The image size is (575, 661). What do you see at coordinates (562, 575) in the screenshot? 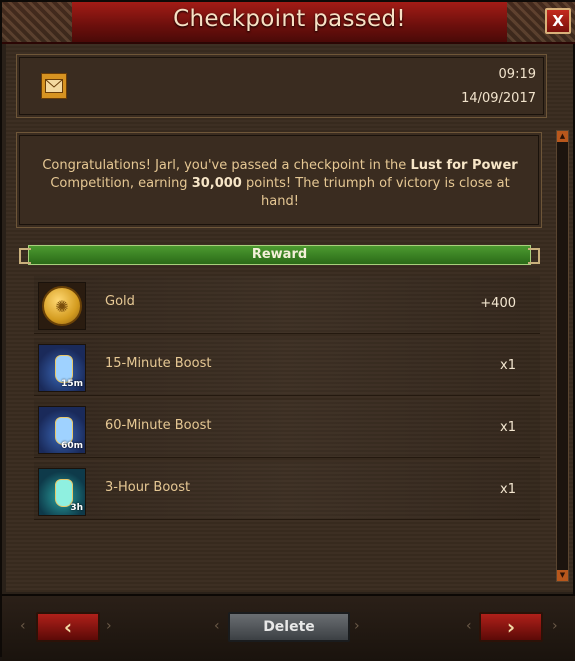
I see `scroll-down-icon: ▼` at bounding box center [562, 575].